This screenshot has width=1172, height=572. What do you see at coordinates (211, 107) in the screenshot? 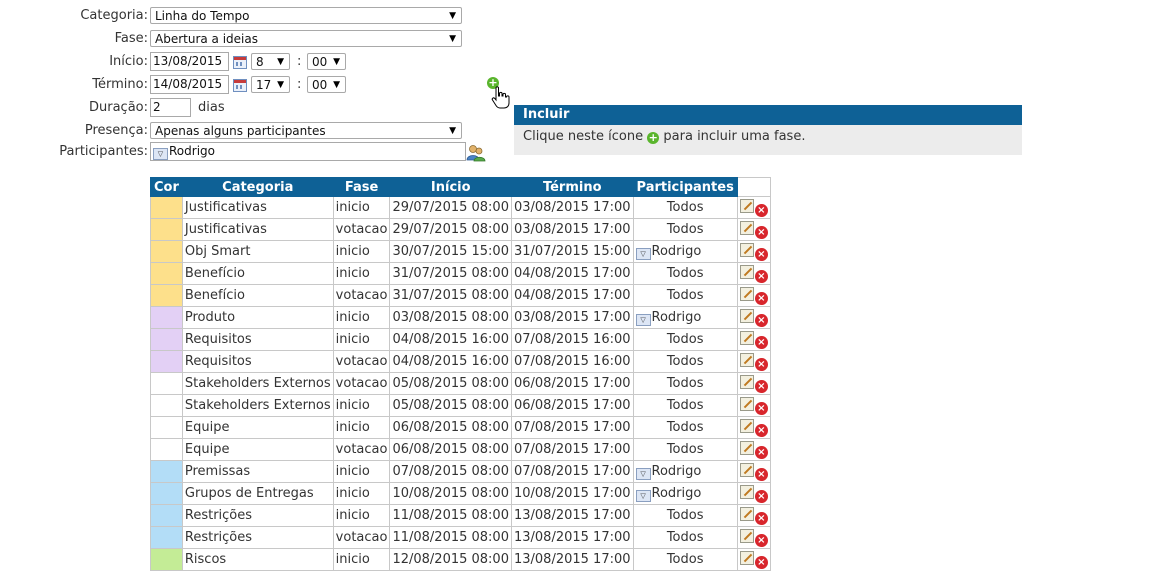
I see `duracao-unit: dias` at bounding box center [211, 107].